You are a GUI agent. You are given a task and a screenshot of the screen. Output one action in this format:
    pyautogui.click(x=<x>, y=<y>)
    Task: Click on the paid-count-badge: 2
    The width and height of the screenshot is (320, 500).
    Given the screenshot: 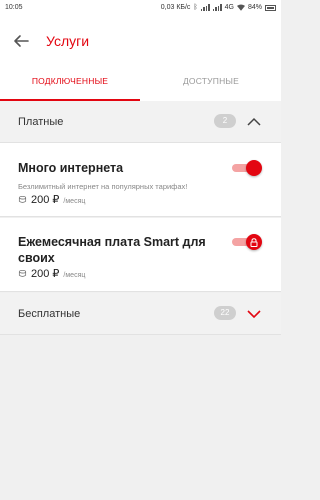 What is the action you would take?
    pyautogui.click(x=225, y=121)
    